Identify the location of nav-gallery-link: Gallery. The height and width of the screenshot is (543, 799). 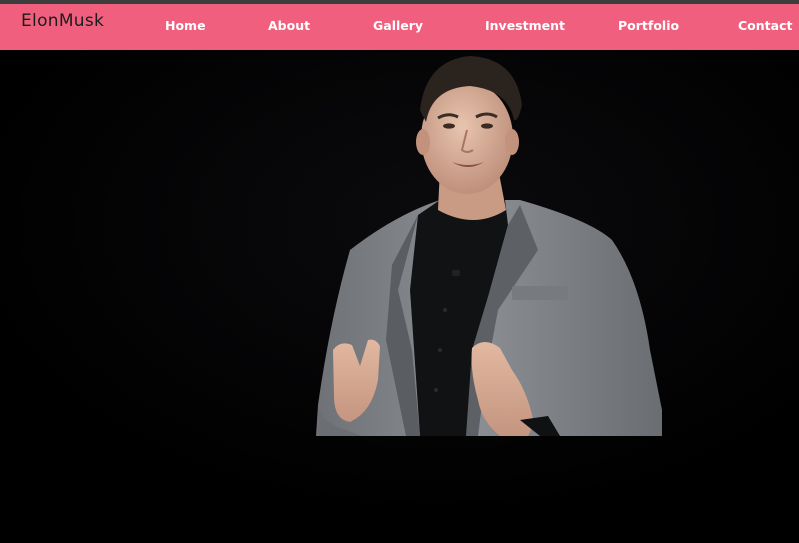
(398, 25).